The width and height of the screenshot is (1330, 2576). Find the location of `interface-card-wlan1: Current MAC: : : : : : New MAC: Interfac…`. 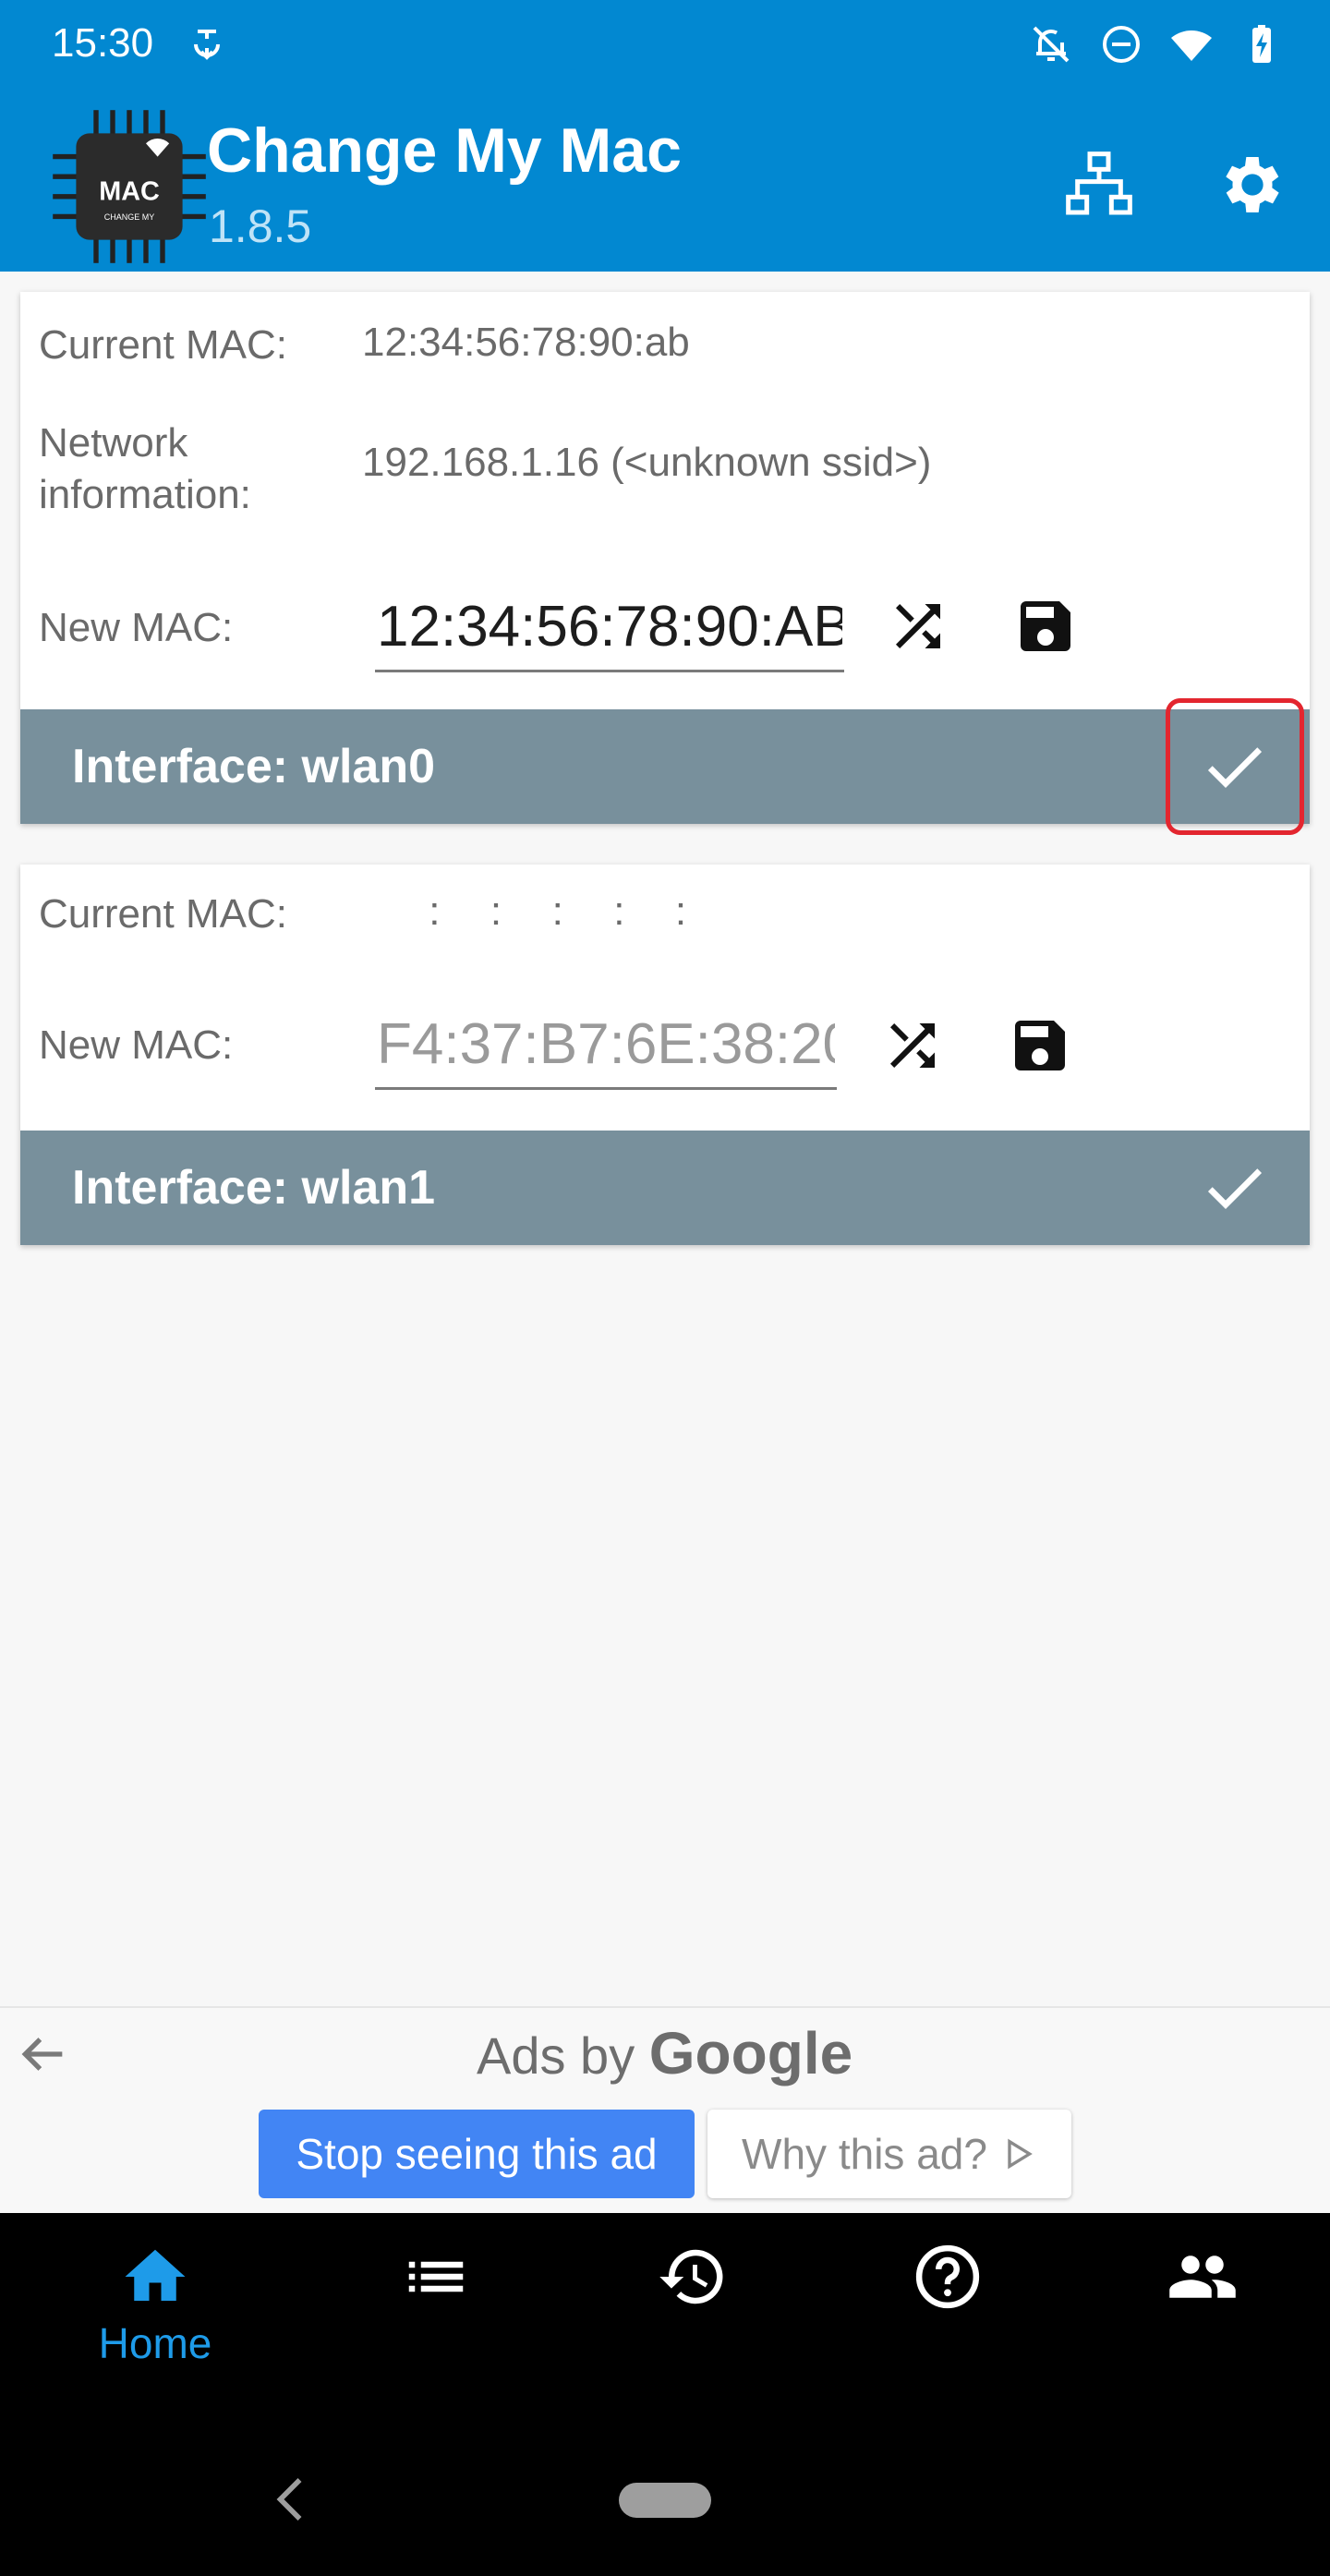

interface-card-wlan1: Current MAC: : : : : : New MAC: Interfac… is located at coordinates (665, 1055).